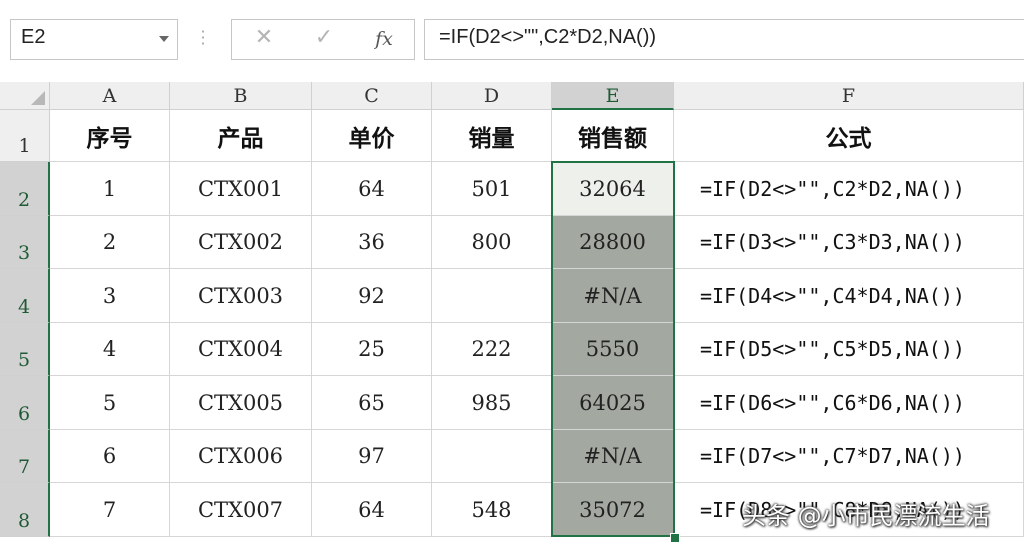 This screenshot has width=1024, height=545. I want to click on cell-b2: CTX001, so click(241, 189).